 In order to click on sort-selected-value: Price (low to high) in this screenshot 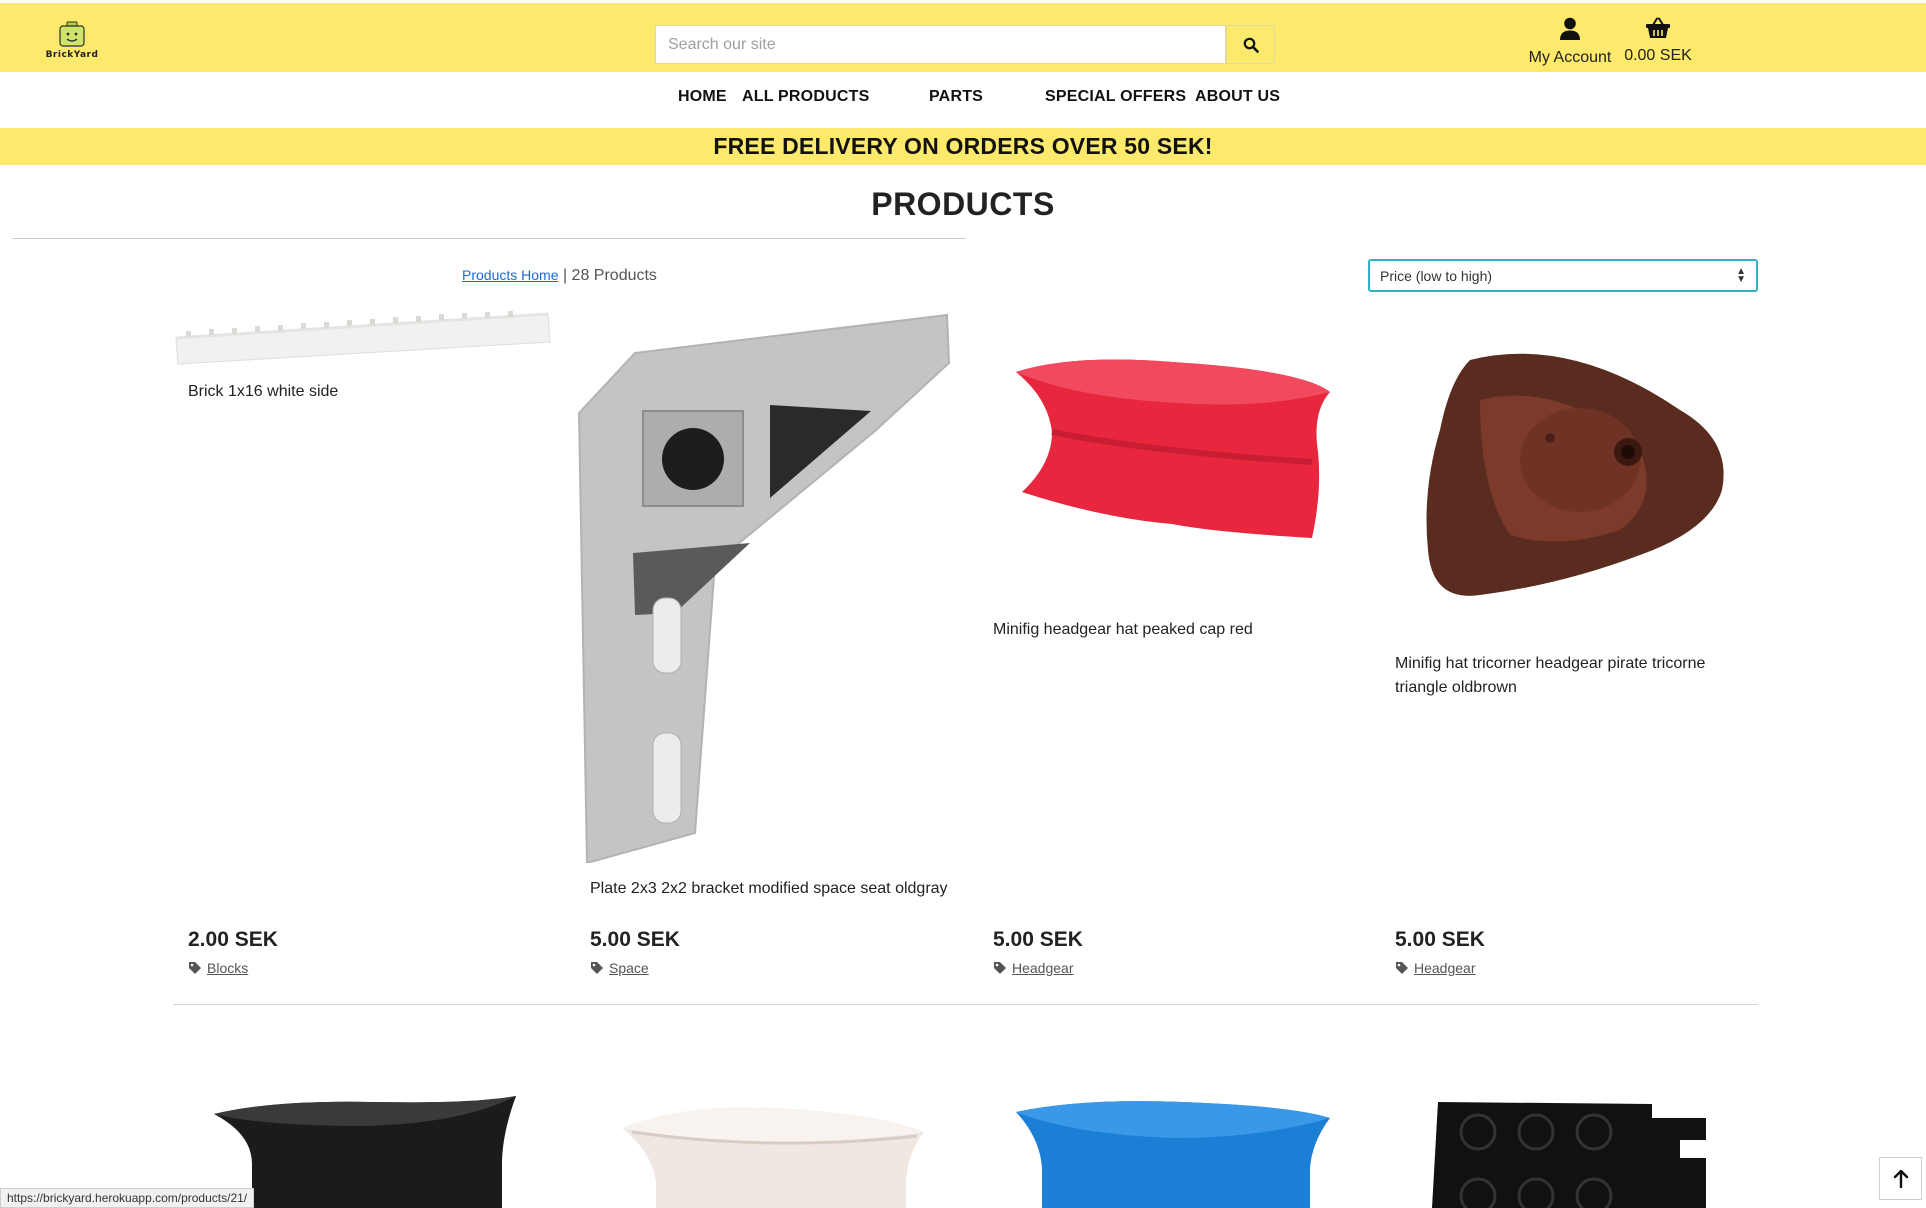, I will do `click(1436, 275)`.